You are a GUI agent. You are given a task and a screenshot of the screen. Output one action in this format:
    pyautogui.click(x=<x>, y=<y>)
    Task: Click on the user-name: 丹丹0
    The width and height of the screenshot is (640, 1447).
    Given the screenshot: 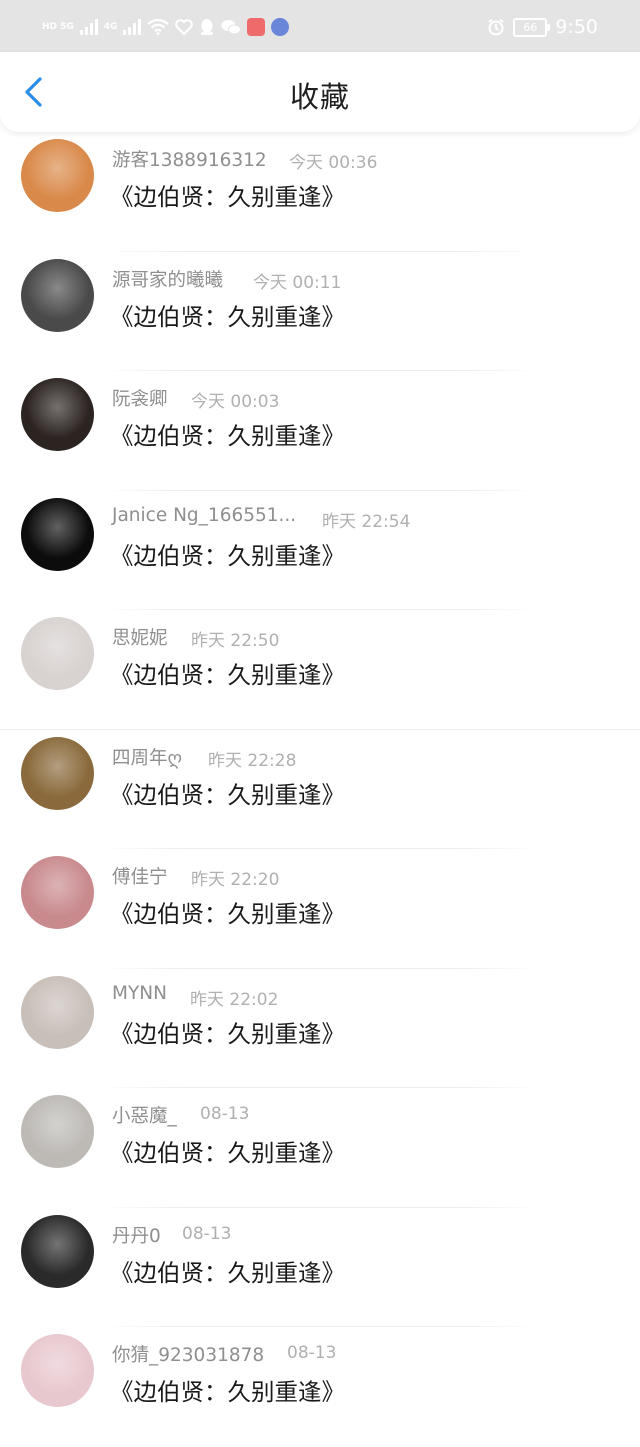 What is the action you would take?
    pyautogui.click(x=136, y=1235)
    